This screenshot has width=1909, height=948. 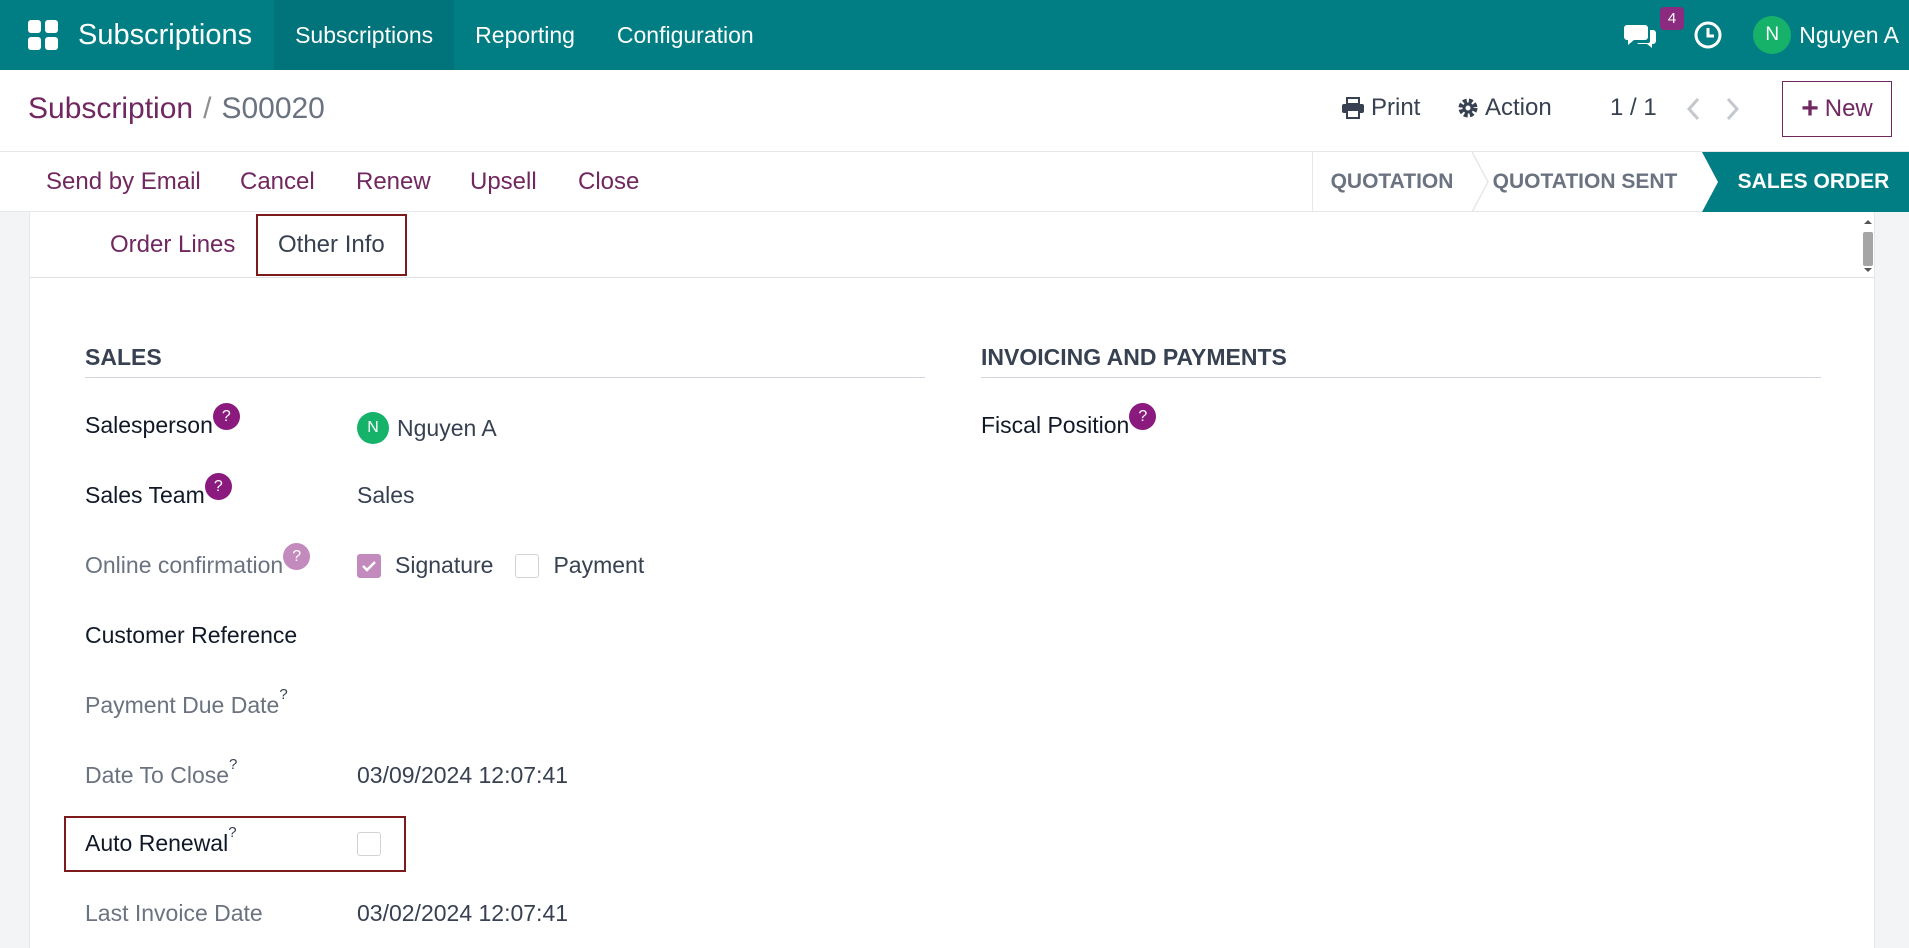 I want to click on new-button: + New, so click(x=1837, y=109).